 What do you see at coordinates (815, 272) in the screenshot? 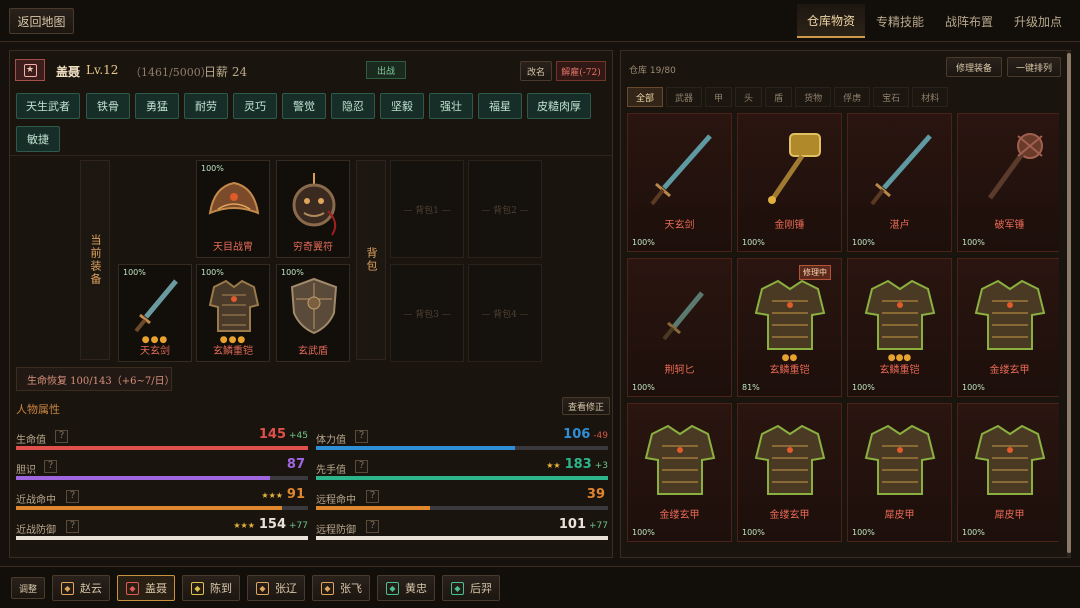
I see `repairing-badge: 修理中` at bounding box center [815, 272].